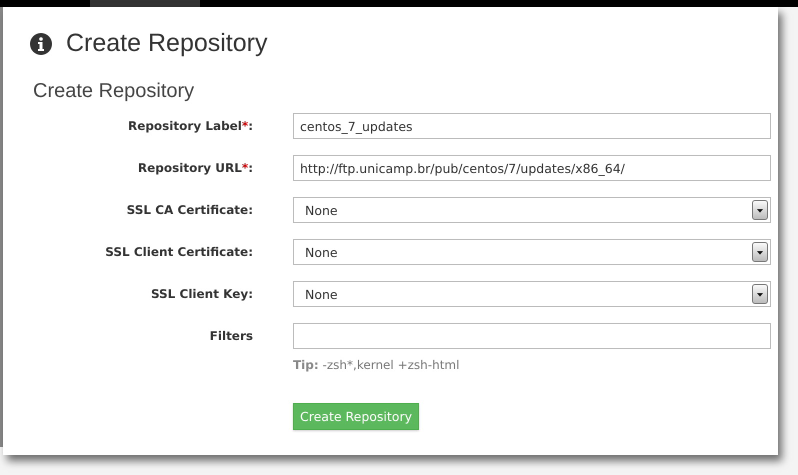  Describe the element at coordinates (532, 168) in the screenshot. I see `input-field: http://ftp.unicamp.br/pub/centos/7/updates/x86_64/` at that location.